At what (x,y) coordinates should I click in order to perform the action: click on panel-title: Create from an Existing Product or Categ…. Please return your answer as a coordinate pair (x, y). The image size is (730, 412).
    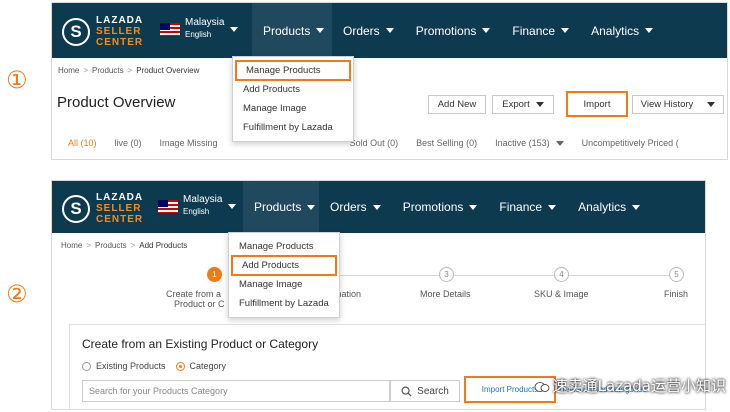
    Looking at the image, I should click on (200, 344).